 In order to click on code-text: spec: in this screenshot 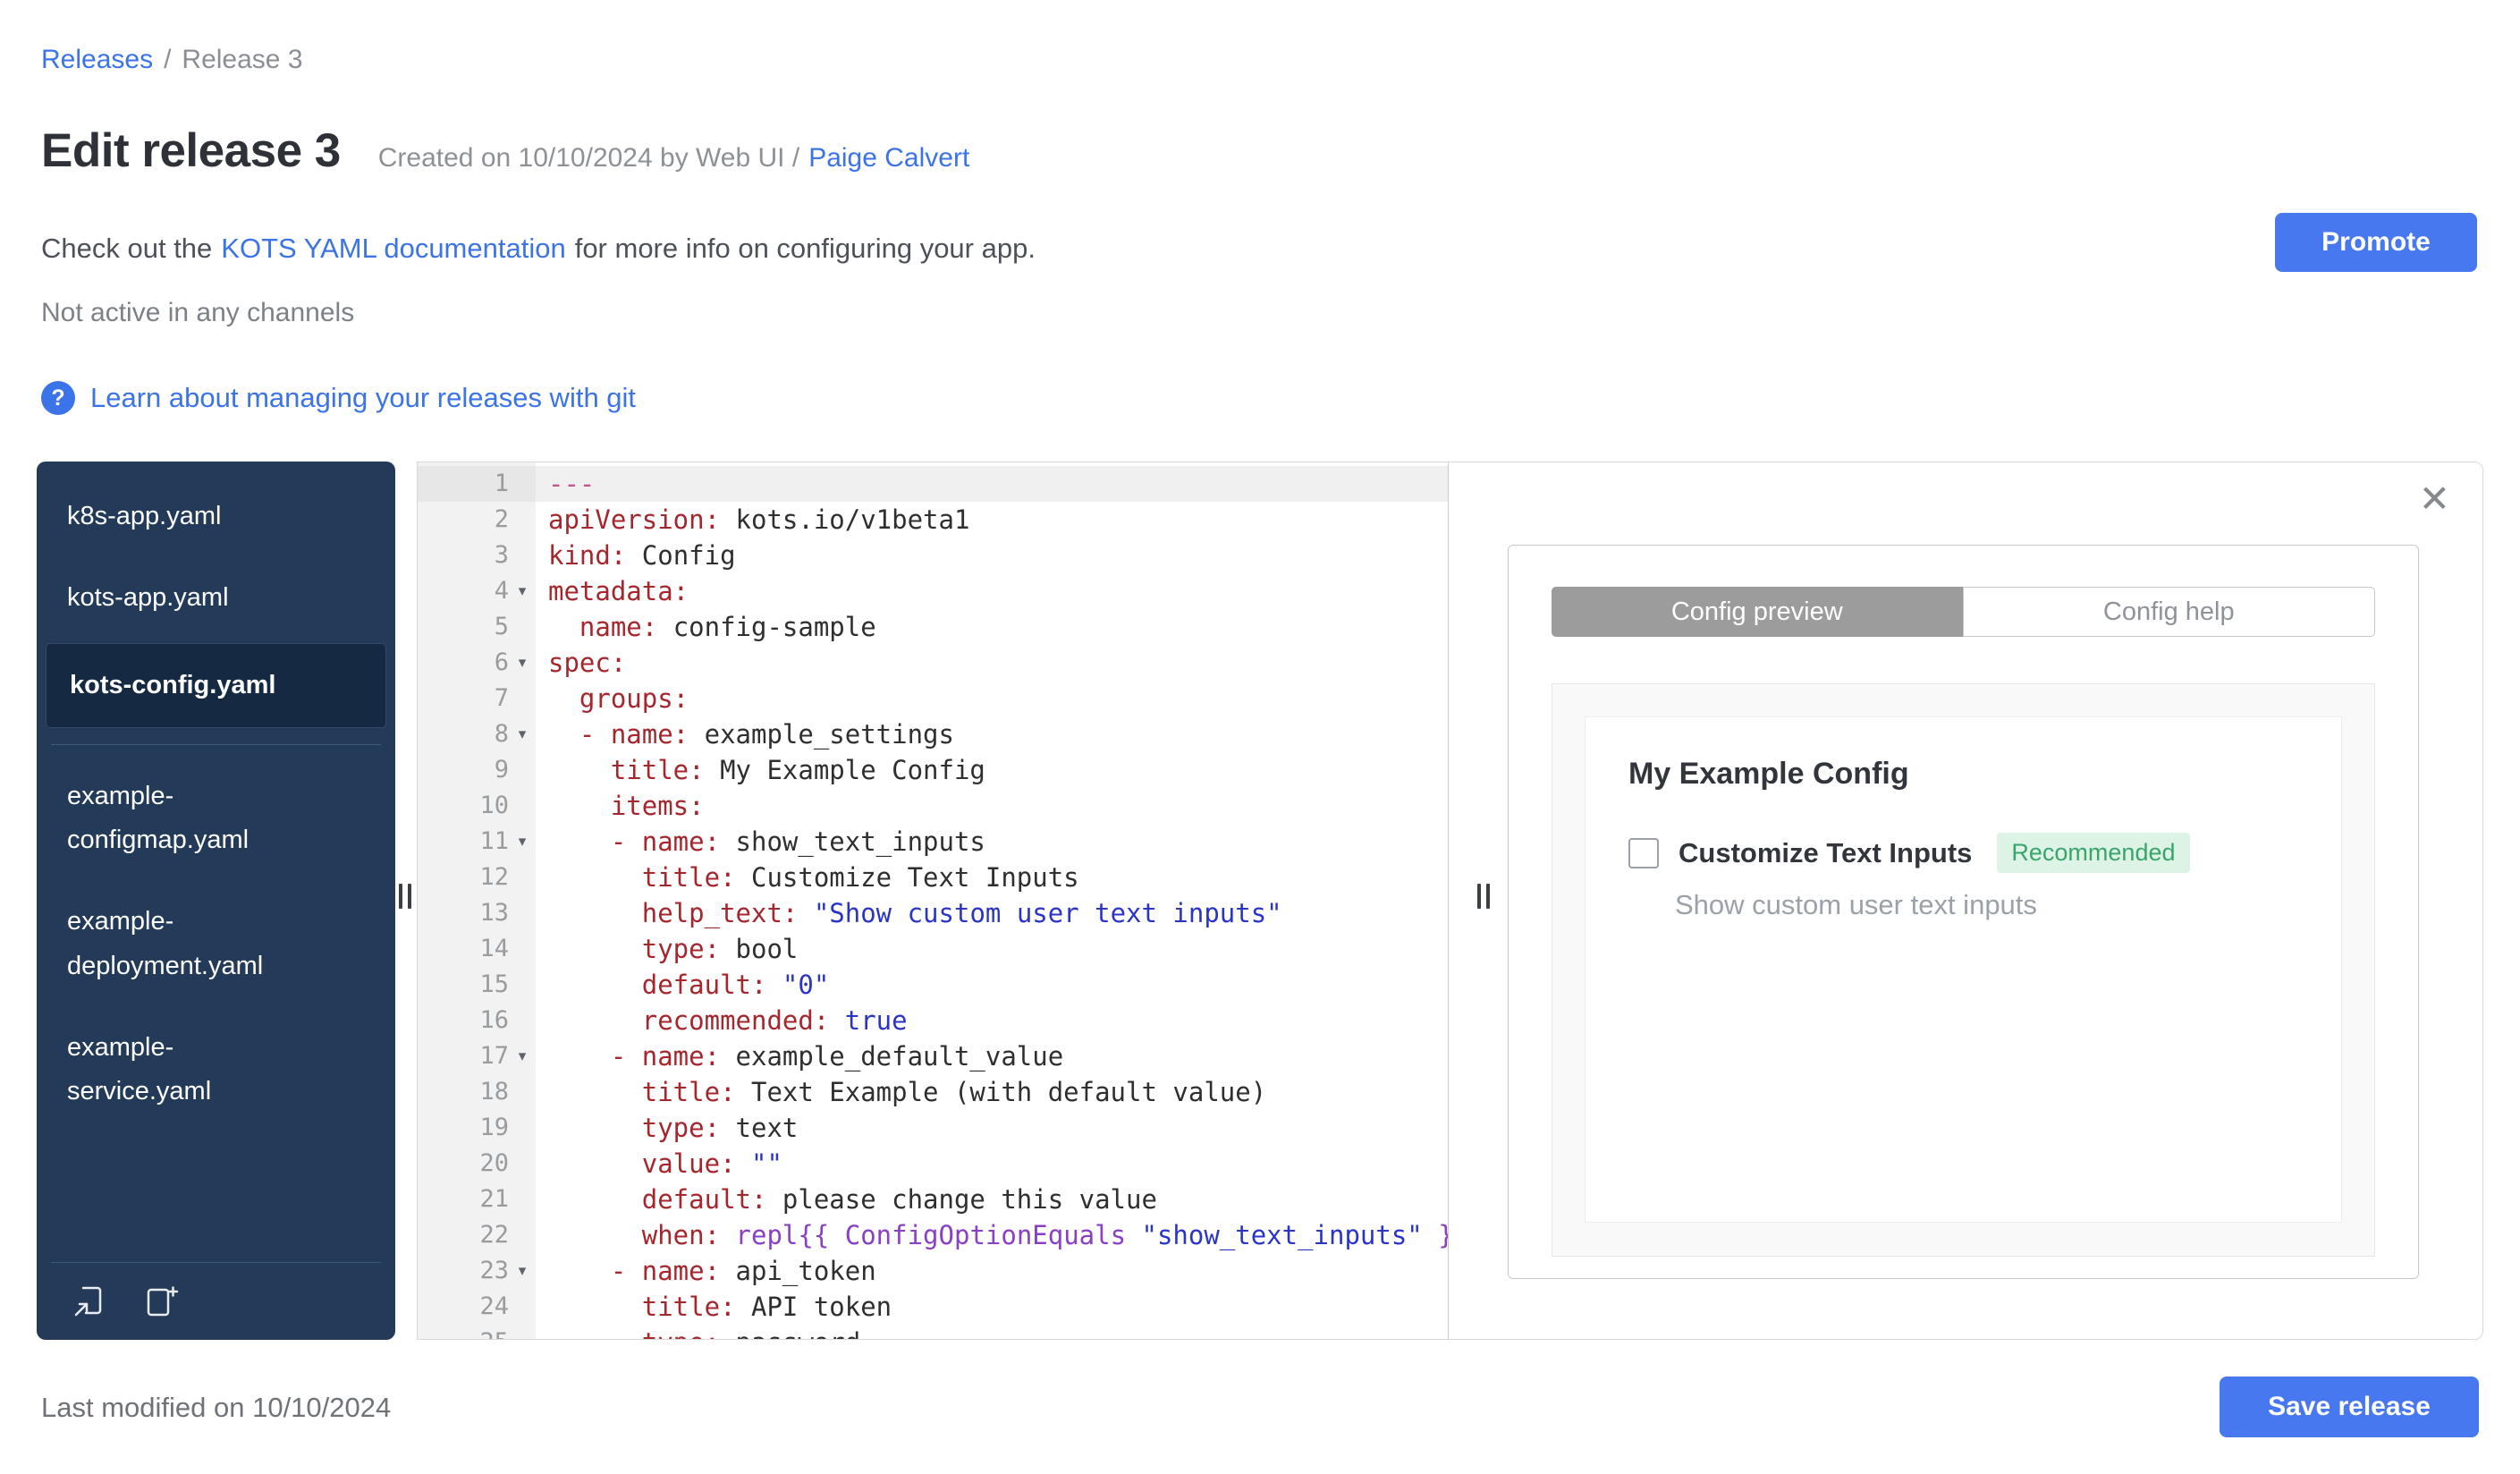, I will do `click(587, 663)`.